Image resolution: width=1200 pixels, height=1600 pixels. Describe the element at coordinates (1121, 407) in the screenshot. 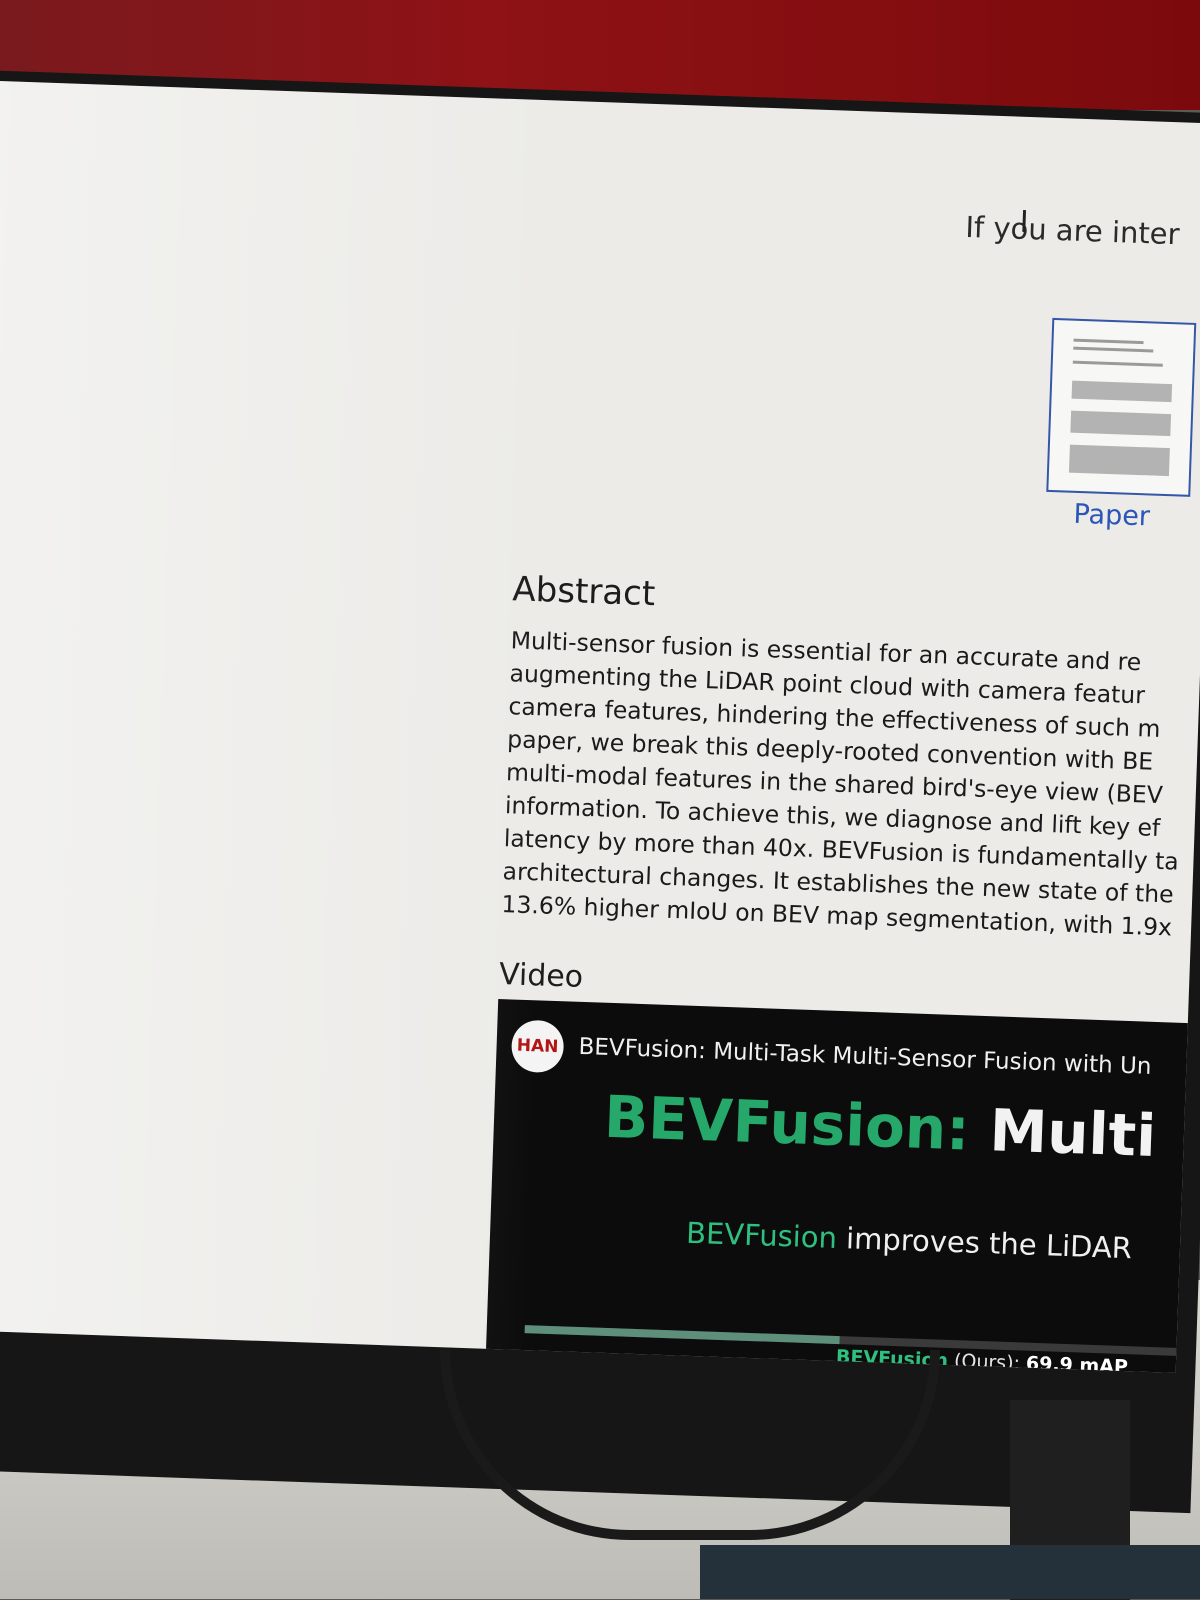

I see `paper-thumbnail` at that location.